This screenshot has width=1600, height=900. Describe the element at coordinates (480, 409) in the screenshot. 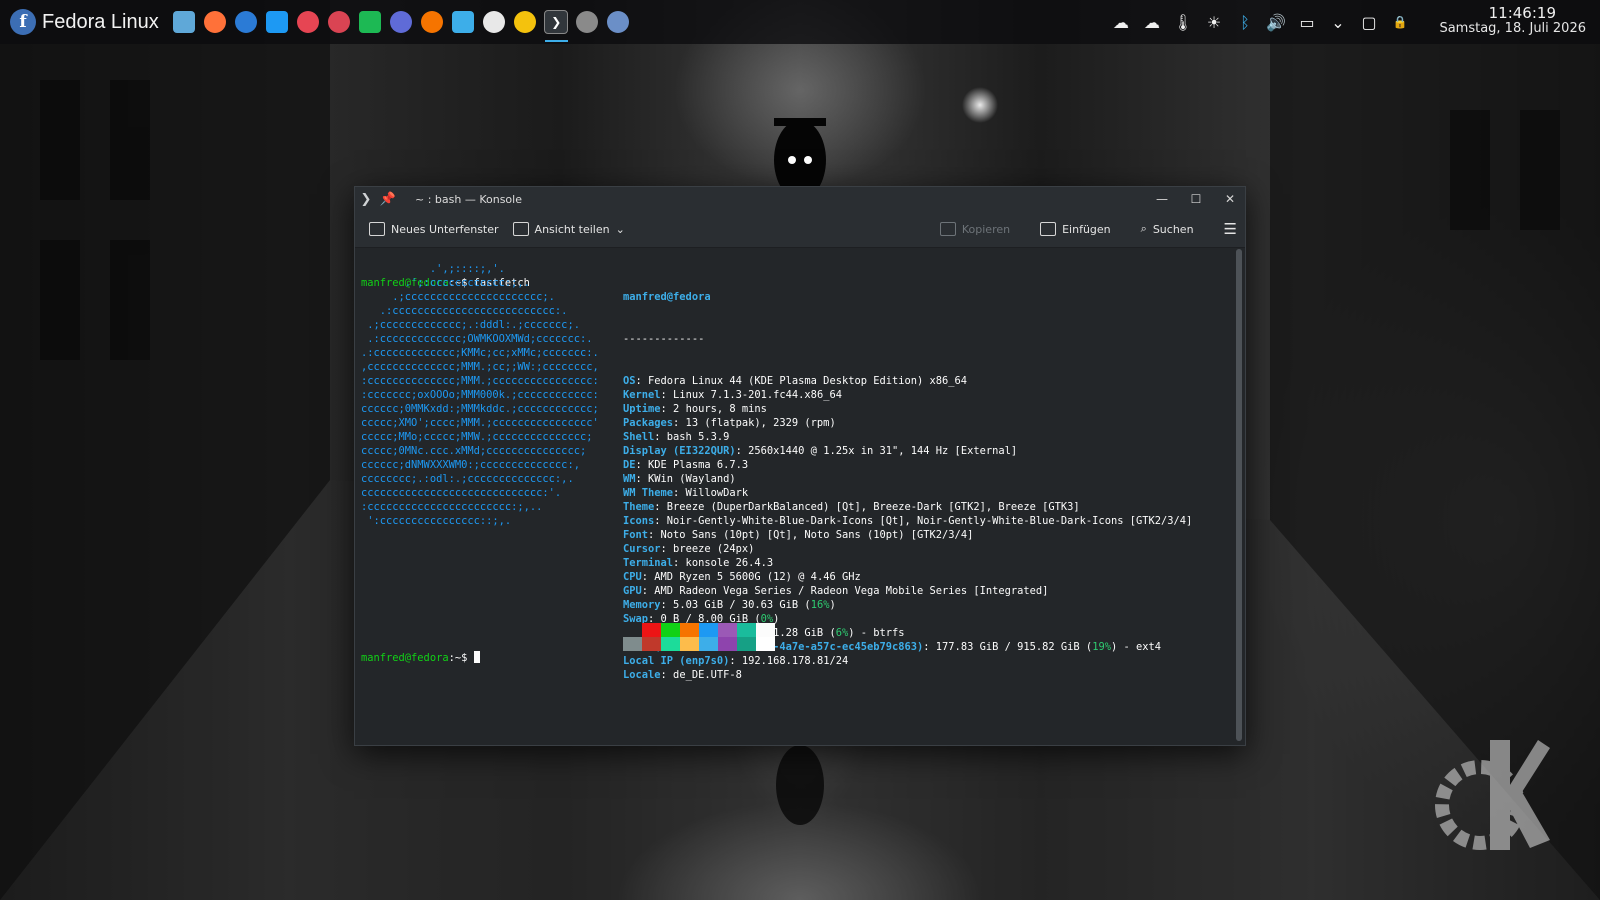

I see `ascii-logo-line: cccccc;0MMKxdd:;MMMkddc.;cccccccccccc;` at that location.